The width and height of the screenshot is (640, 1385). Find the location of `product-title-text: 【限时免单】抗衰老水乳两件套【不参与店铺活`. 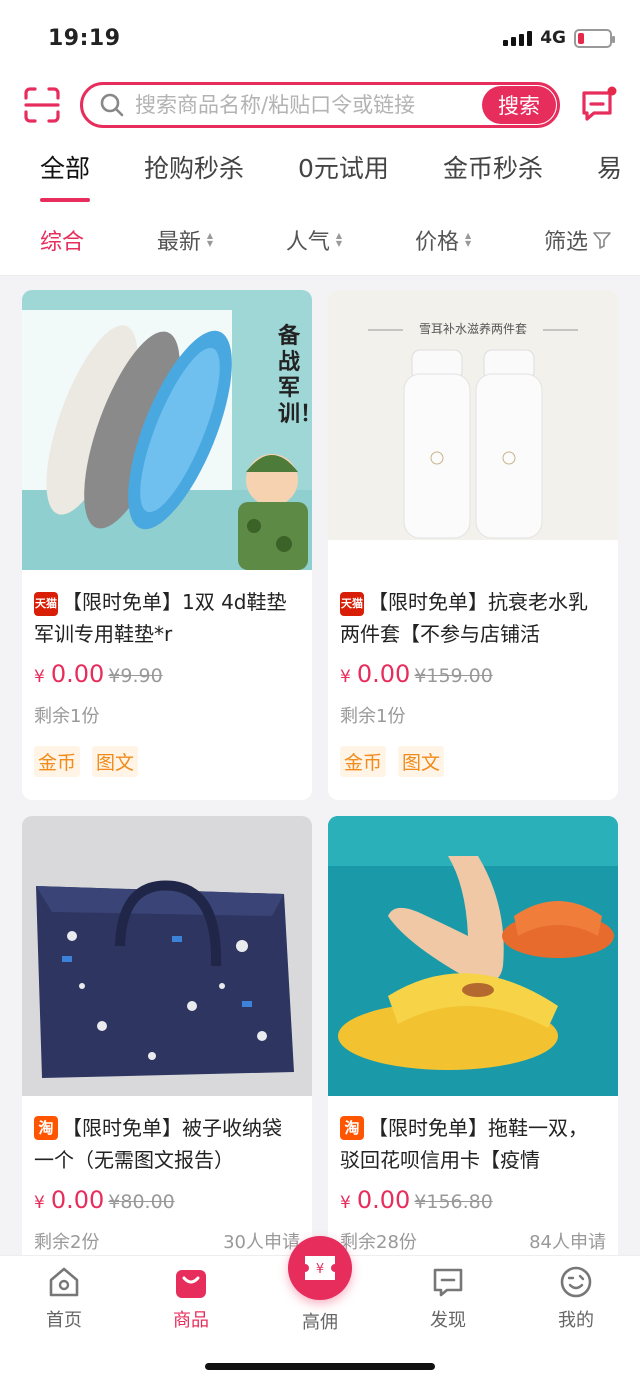

product-title-text: 【限时免单】抗衰老水乳两件套【不参与店铺活 is located at coordinates (464, 618).